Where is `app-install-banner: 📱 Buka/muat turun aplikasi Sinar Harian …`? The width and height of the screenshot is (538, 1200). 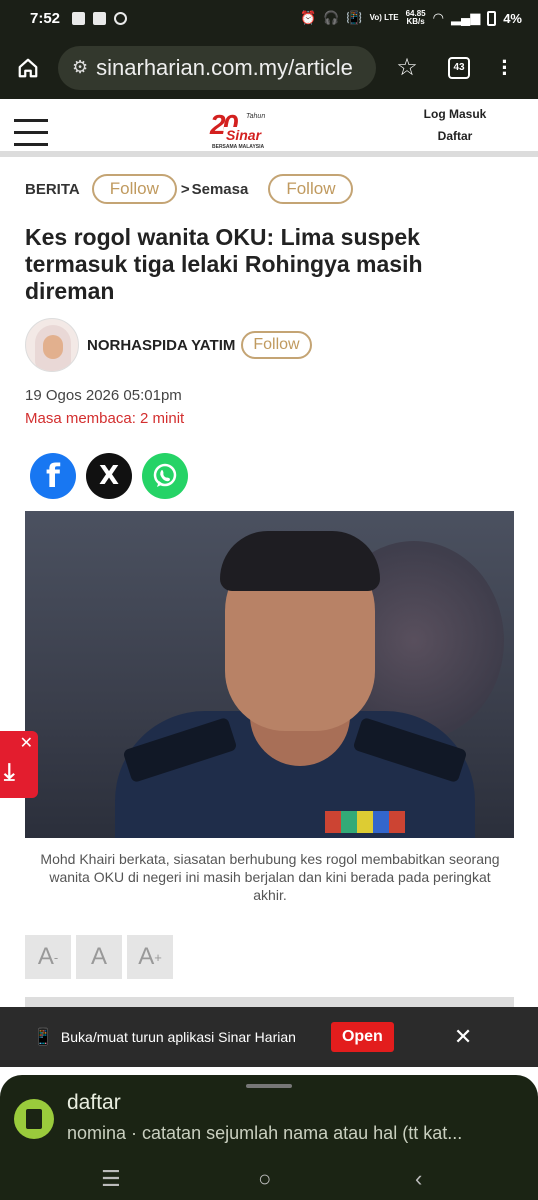 app-install-banner: 📱 Buka/muat turun aplikasi Sinar Harian … is located at coordinates (269, 1037).